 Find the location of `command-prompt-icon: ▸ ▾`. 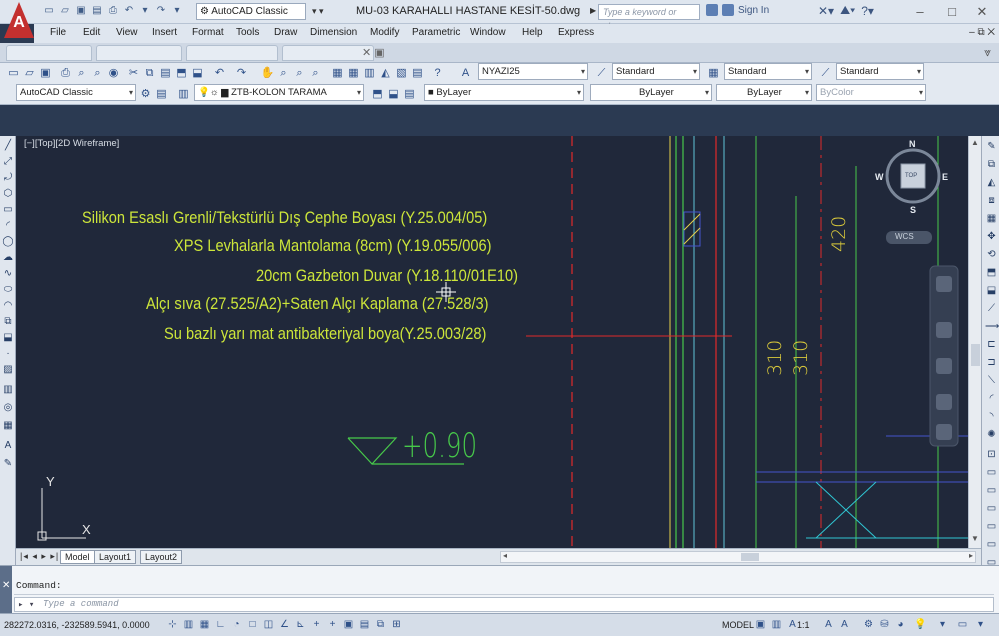

command-prompt-icon: ▸ ▾ is located at coordinates (26, 605).